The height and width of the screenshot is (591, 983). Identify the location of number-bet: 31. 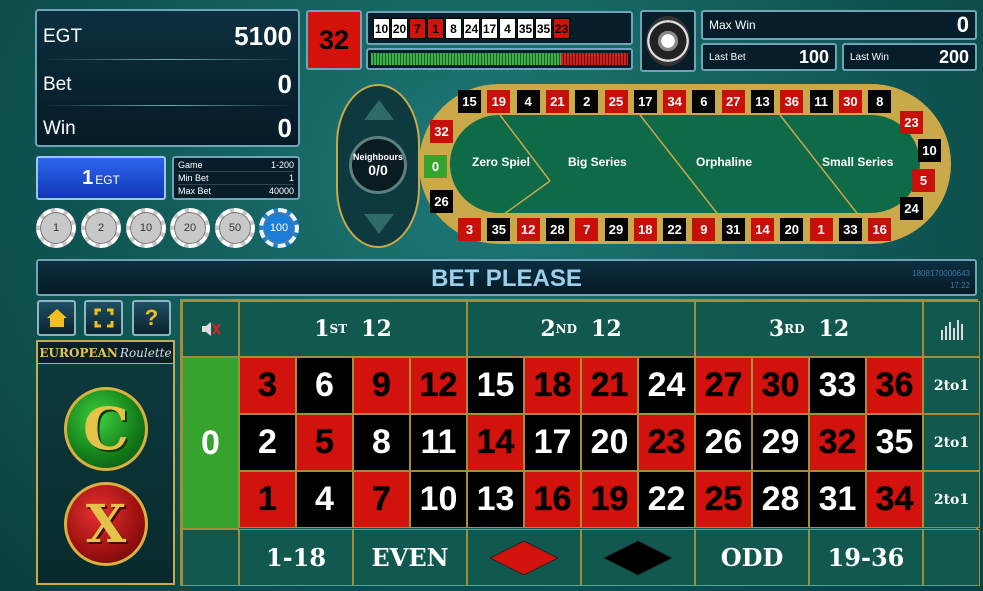
(837, 499).